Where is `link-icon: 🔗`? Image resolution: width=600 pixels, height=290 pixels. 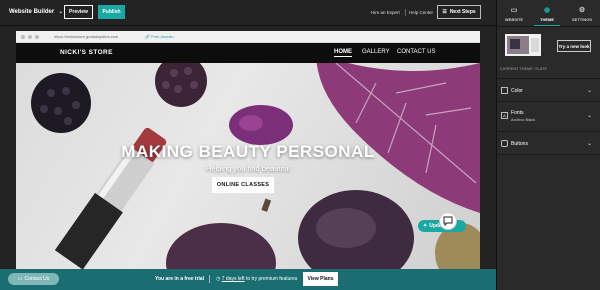 link-icon: 🔗 is located at coordinates (147, 36).